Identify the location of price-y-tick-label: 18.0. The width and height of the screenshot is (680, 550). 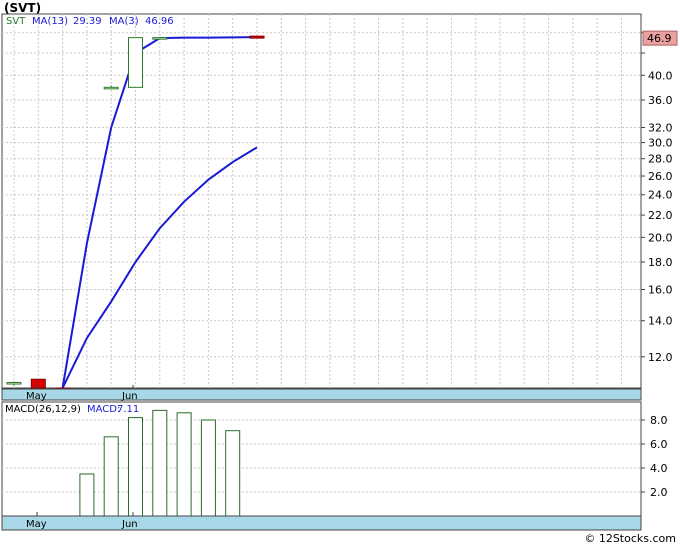
(660, 262).